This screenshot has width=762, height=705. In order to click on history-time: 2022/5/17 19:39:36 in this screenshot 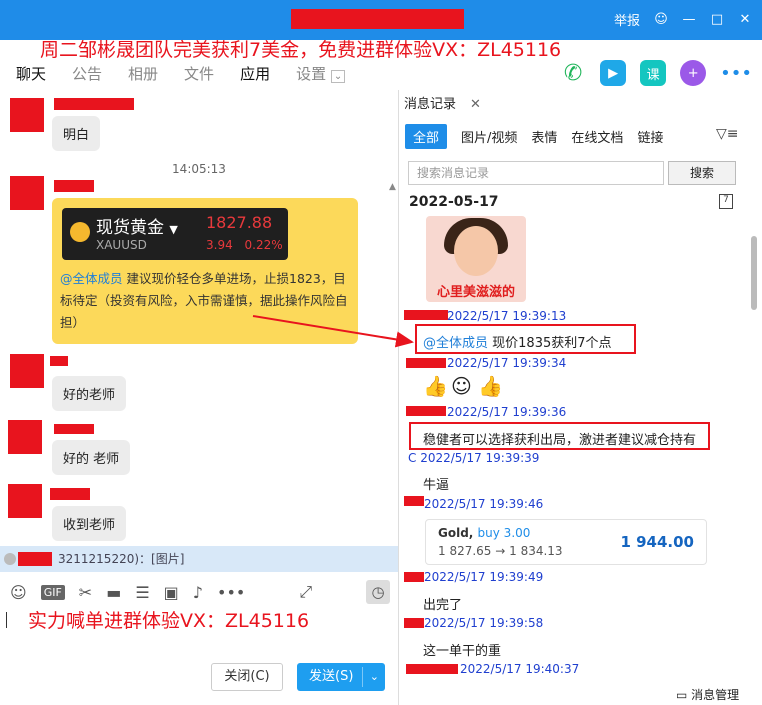, I will do `click(507, 412)`.